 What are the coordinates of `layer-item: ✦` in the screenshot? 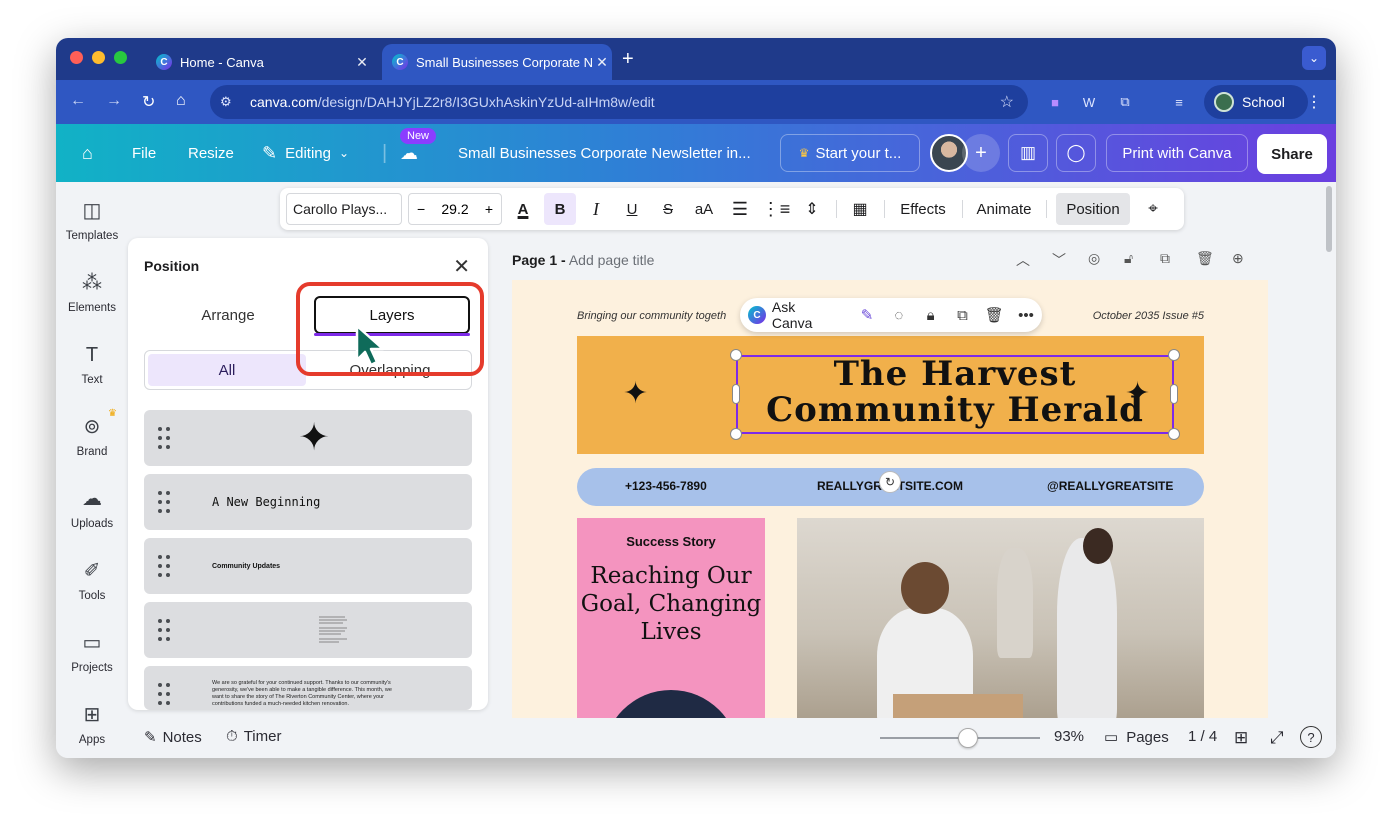 It's located at (308, 438).